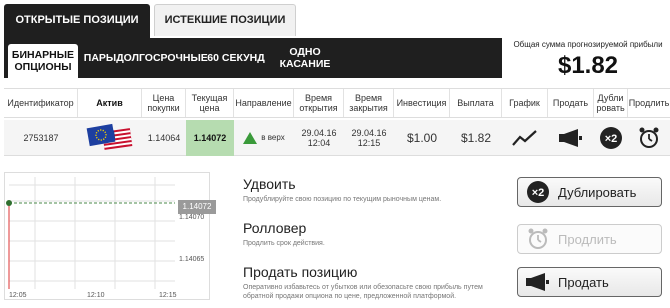  What do you see at coordinates (476, 138) in the screenshot?
I see `payout: $1.82` at bounding box center [476, 138].